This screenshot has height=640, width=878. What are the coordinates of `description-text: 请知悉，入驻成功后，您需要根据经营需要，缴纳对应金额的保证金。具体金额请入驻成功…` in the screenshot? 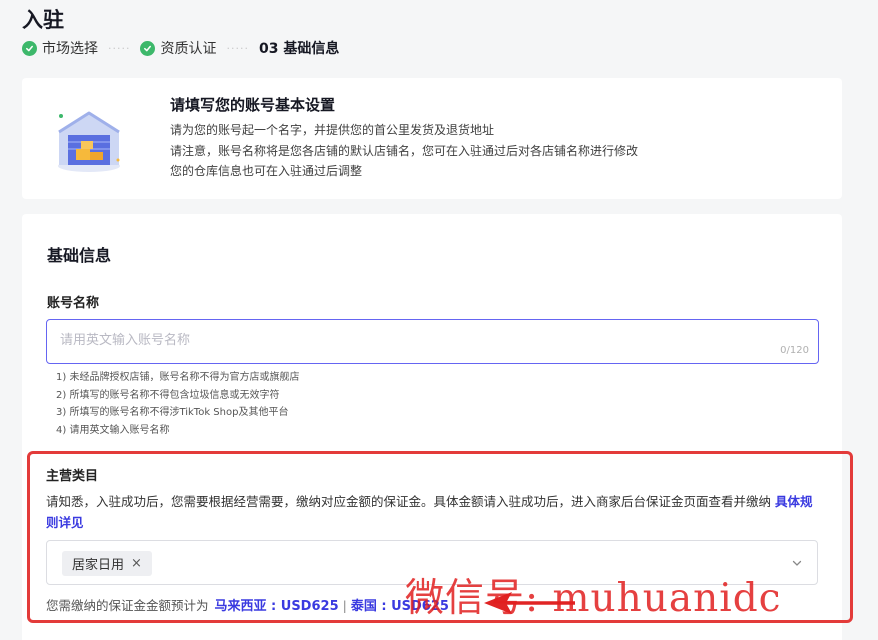 It's located at (409, 501).